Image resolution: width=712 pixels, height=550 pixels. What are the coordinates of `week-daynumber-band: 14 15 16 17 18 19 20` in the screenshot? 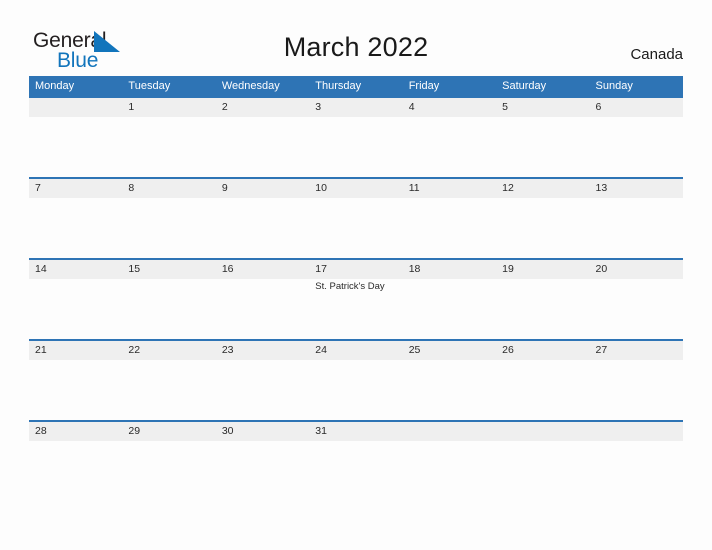 It's located at (356, 268).